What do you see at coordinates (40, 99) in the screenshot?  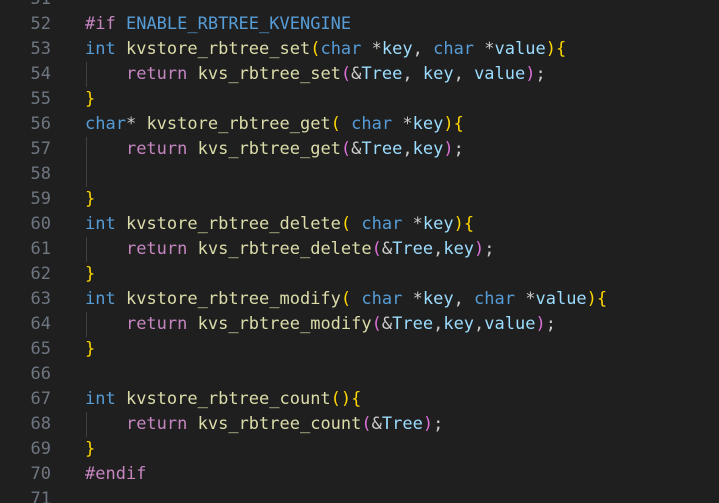 I see `line-number: 55` at bounding box center [40, 99].